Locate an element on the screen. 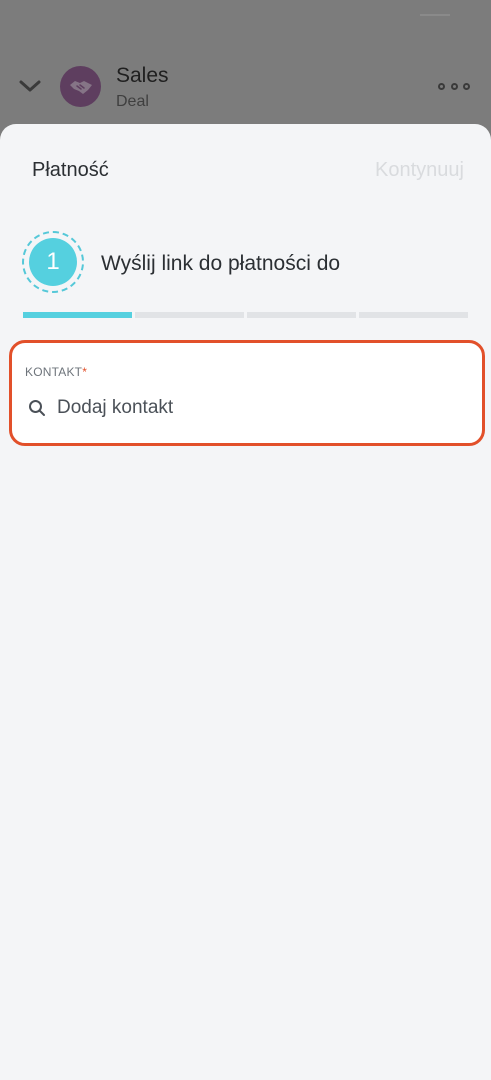 The image size is (491, 1080). required-marker: * is located at coordinates (85, 372).